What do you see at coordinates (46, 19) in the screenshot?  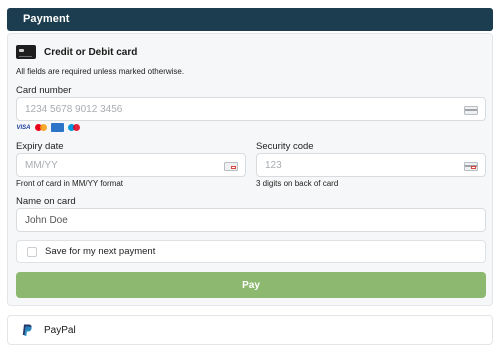 I see `page-title: Payment` at bounding box center [46, 19].